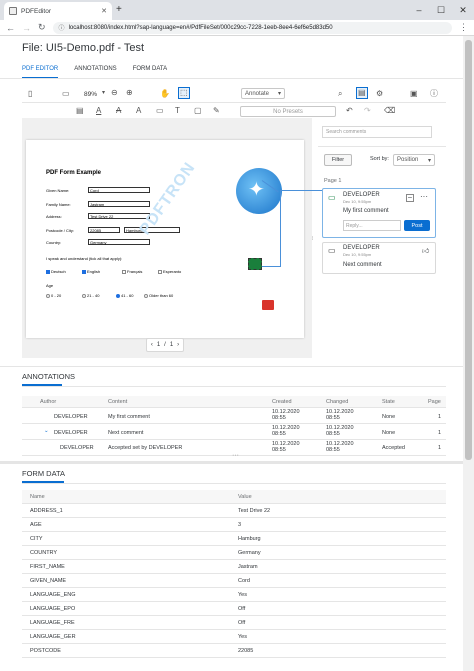 The height and width of the screenshot is (671, 474). I want to click on age-option: Older than 60, so click(158, 295).